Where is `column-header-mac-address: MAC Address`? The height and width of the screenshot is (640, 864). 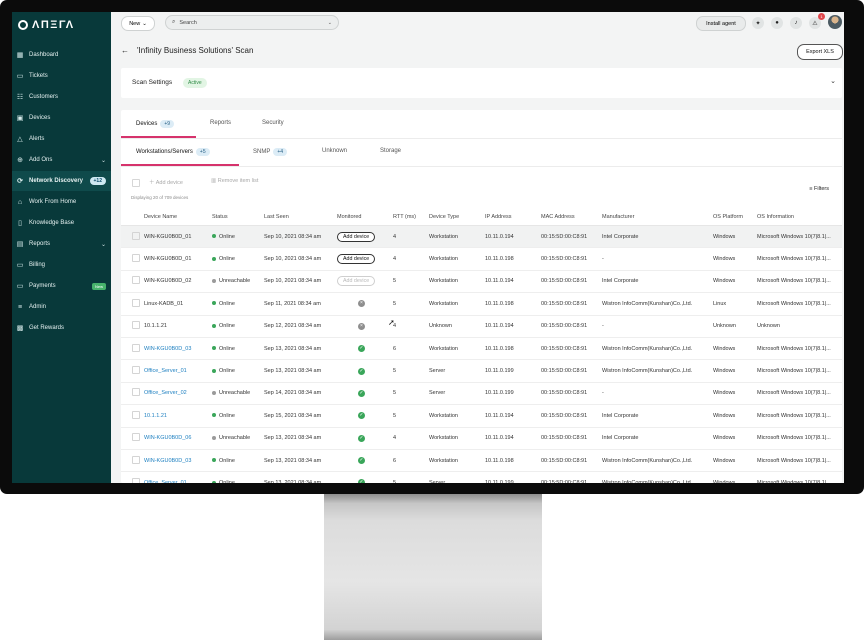
column-header-mac-address: MAC Address is located at coordinates (567, 217).